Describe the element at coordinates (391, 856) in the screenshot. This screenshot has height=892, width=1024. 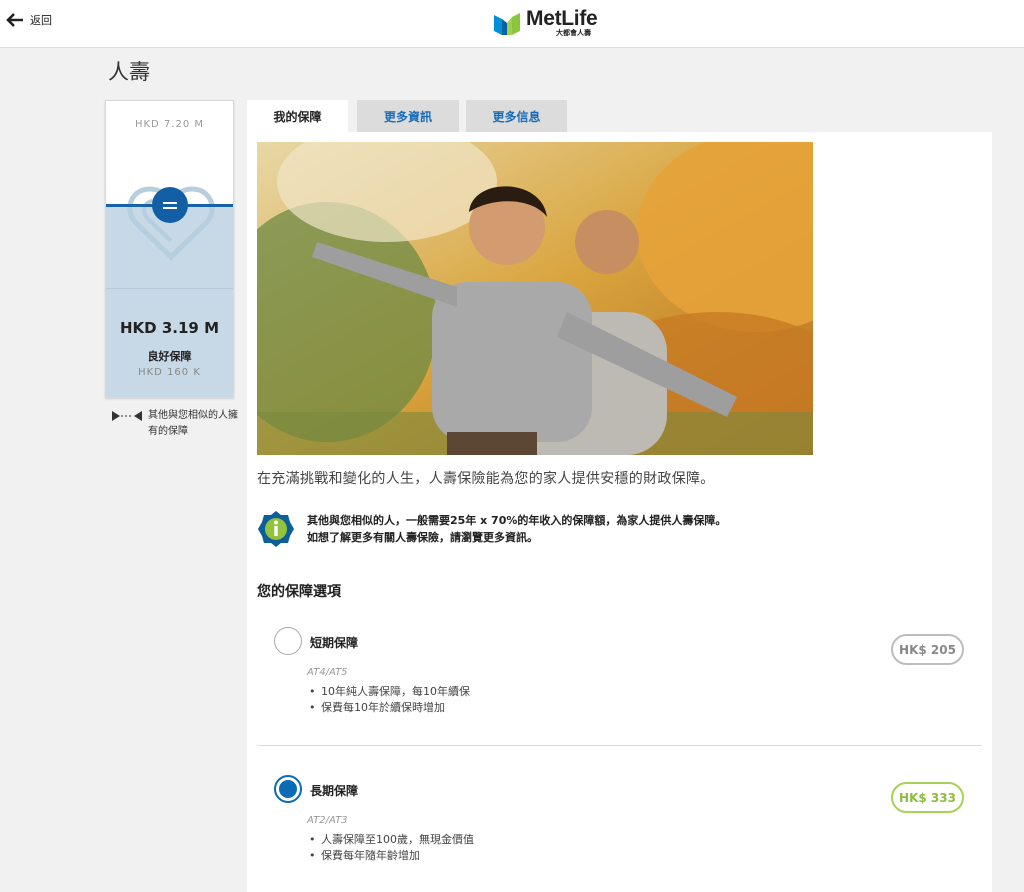
I see `option-bullet: 保費每年隨年齡增加` at that location.